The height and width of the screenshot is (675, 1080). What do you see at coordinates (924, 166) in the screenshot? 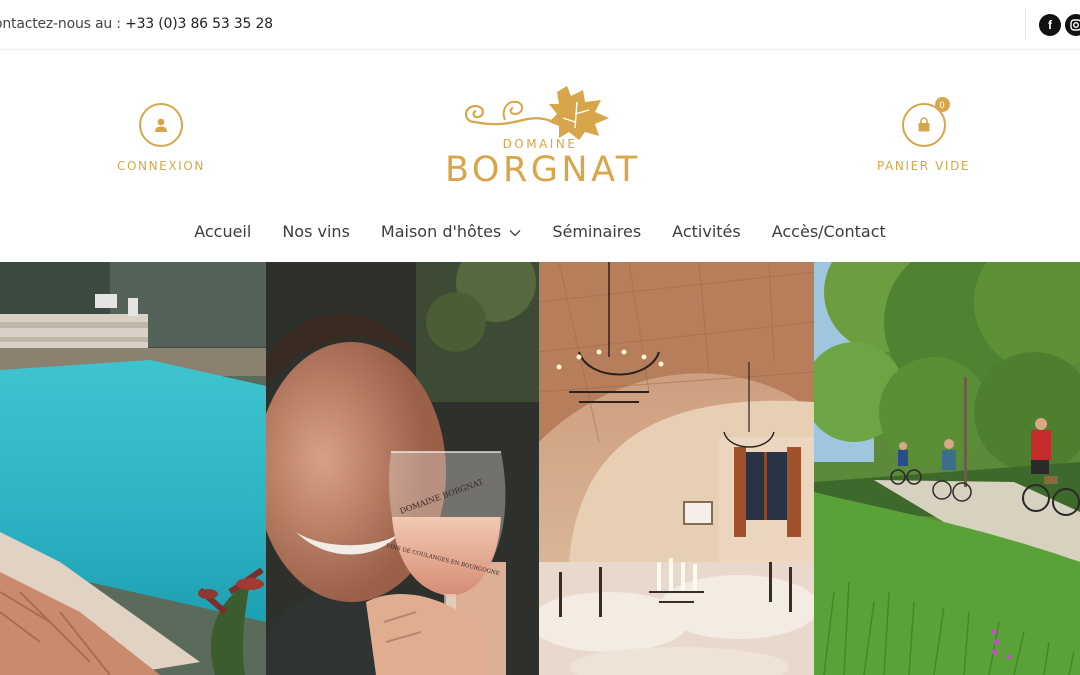
I see `cart-label: PANIER VIDE` at bounding box center [924, 166].